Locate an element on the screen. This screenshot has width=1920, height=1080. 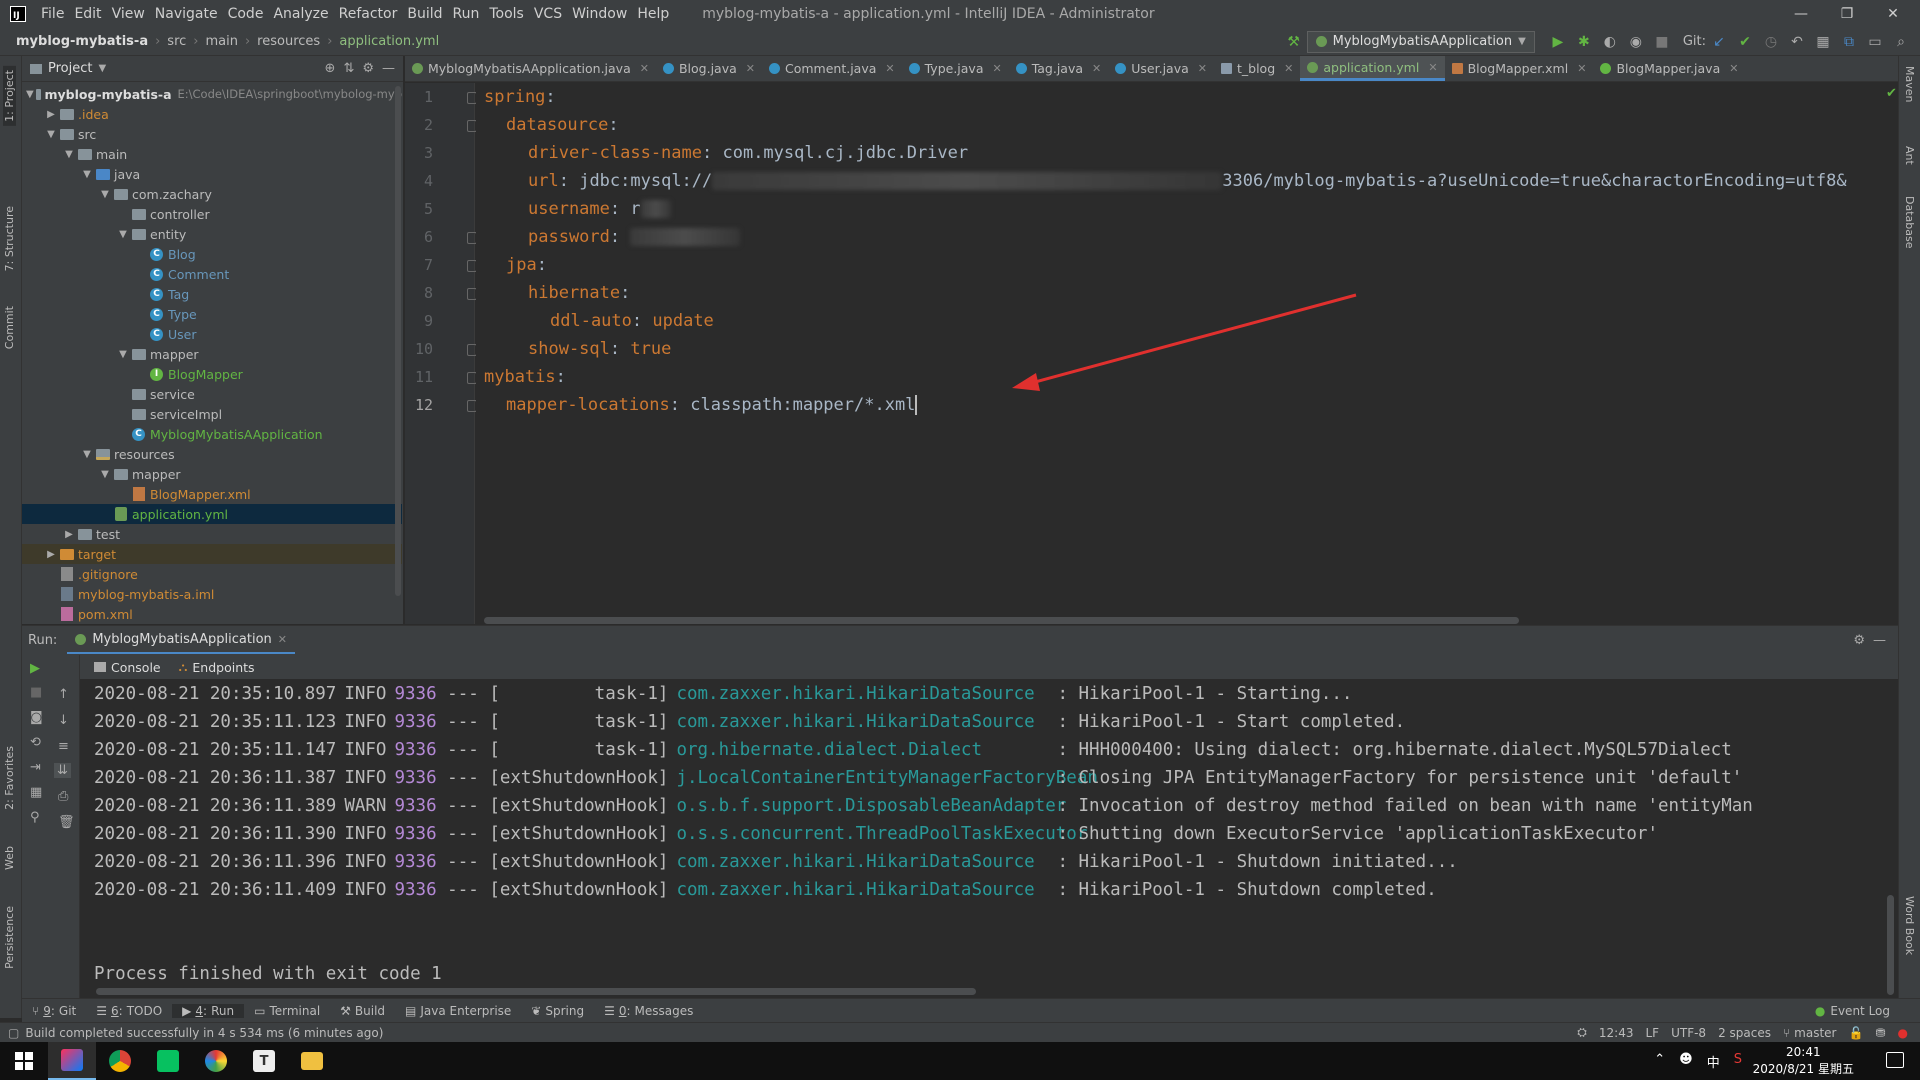
editor-tab: application.yml ✕ is located at coordinates (1372, 68).